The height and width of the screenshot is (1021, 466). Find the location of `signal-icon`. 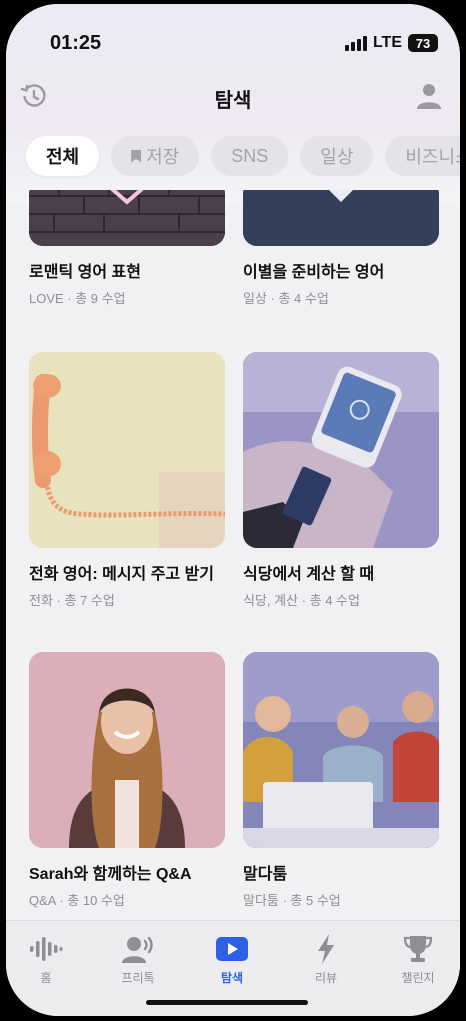

signal-icon is located at coordinates (355, 43).